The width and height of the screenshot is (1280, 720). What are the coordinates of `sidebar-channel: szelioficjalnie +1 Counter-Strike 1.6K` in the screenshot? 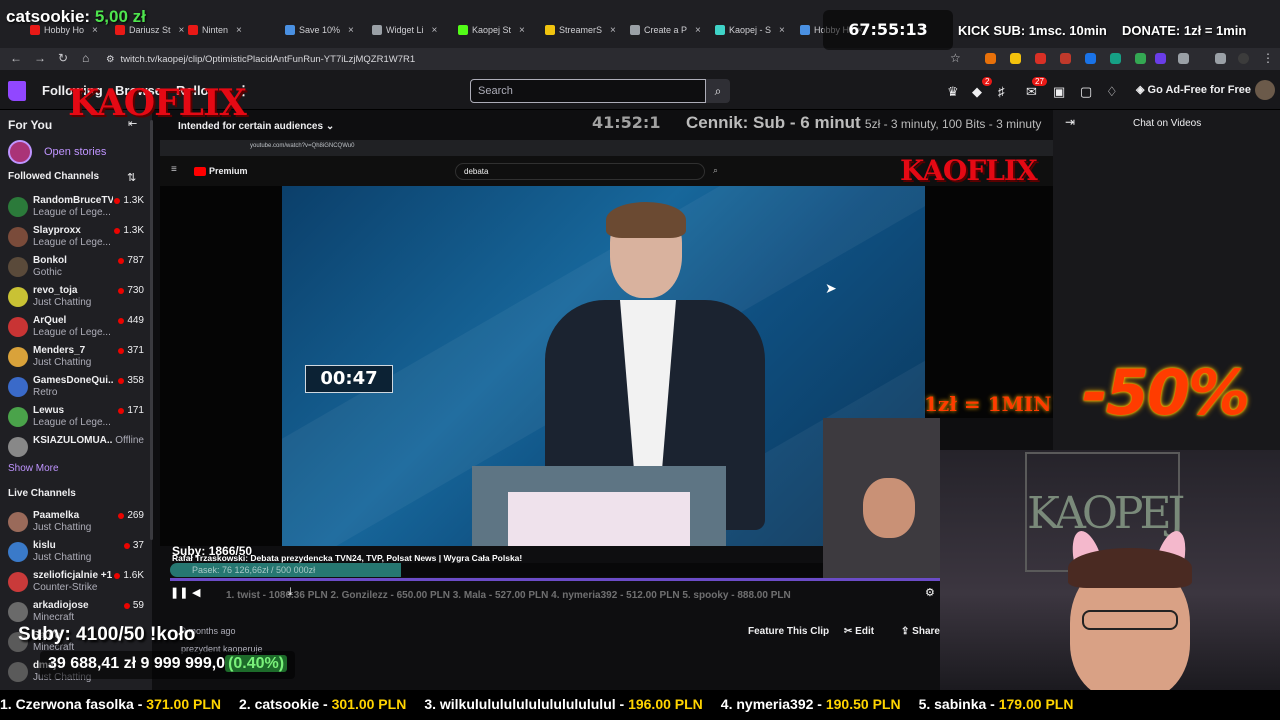 It's located at (76, 583).